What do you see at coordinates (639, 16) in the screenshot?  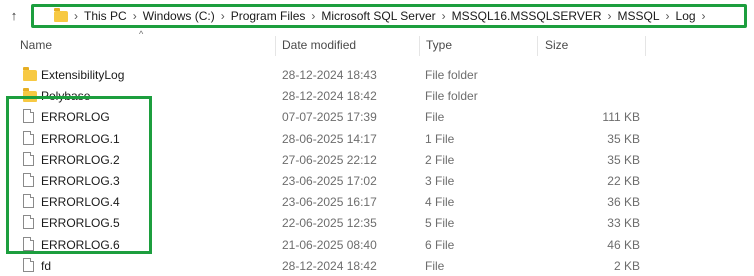 I see `breadcrumb-mssql: MSSQL` at bounding box center [639, 16].